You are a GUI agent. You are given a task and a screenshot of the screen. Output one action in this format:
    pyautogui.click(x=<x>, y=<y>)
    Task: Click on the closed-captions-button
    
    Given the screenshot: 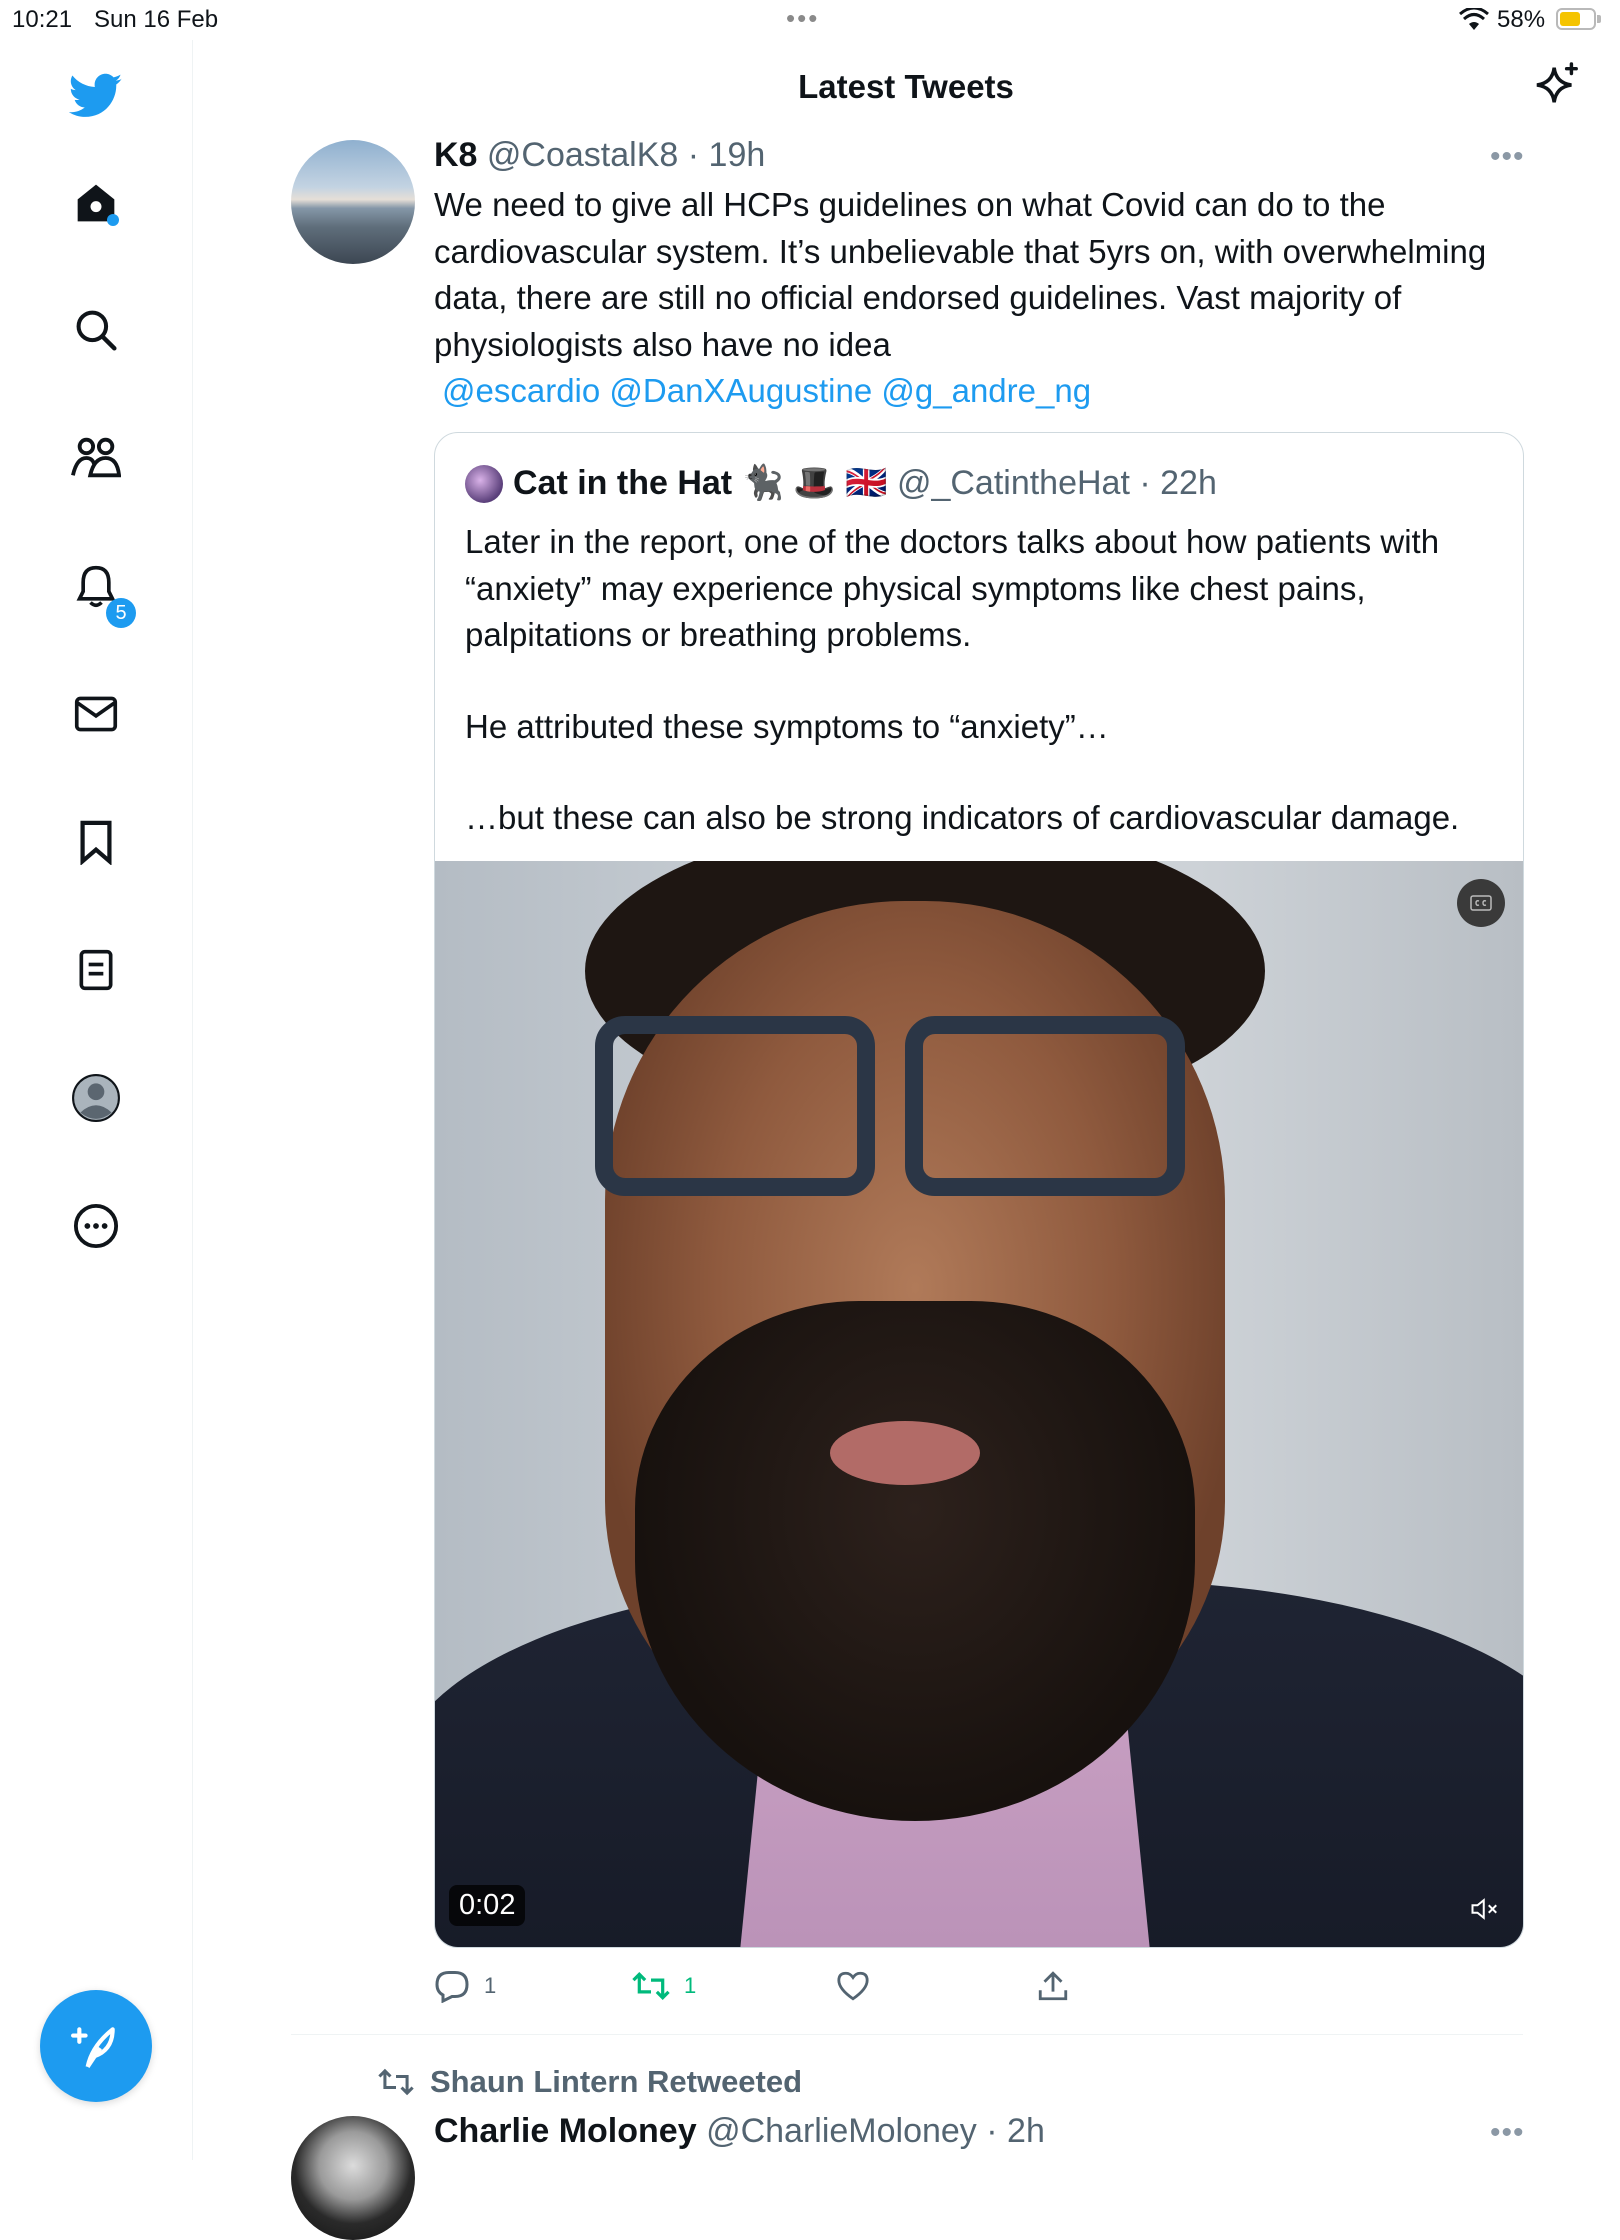 What is the action you would take?
    pyautogui.click(x=1481, y=903)
    